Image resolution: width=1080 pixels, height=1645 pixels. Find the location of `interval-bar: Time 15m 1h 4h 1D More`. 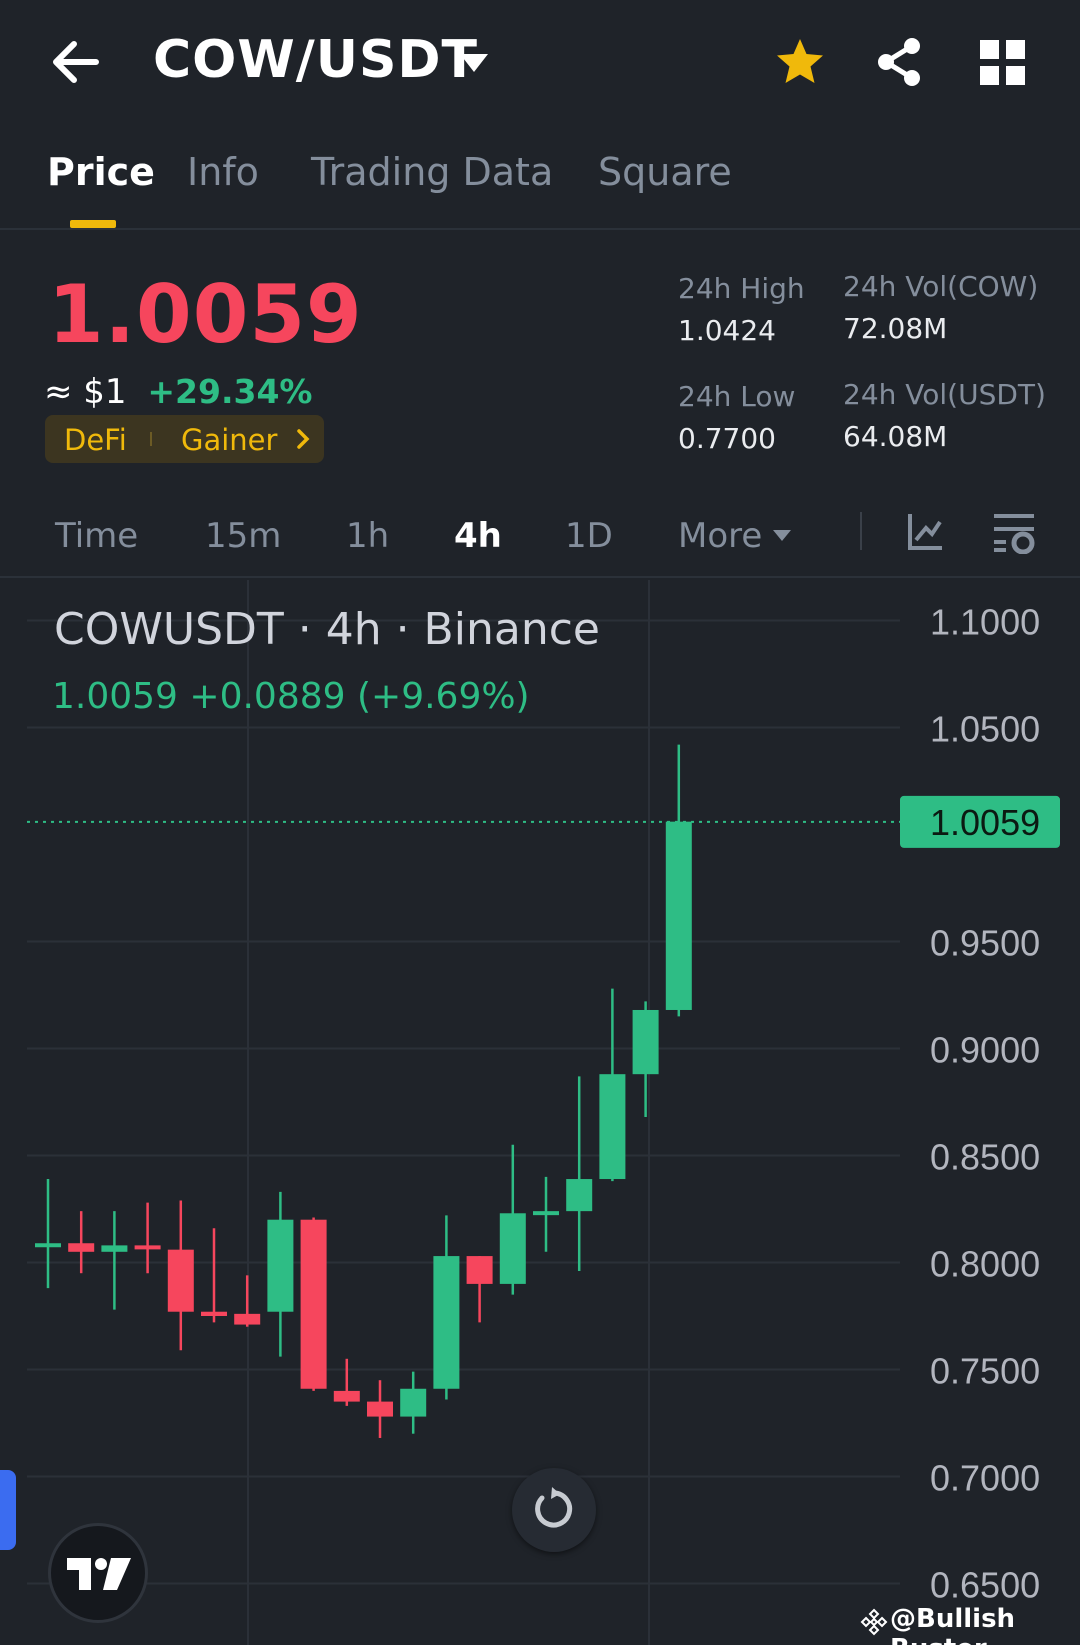

interval-bar: Time 15m 1h 4h 1D More is located at coordinates (540, 539).